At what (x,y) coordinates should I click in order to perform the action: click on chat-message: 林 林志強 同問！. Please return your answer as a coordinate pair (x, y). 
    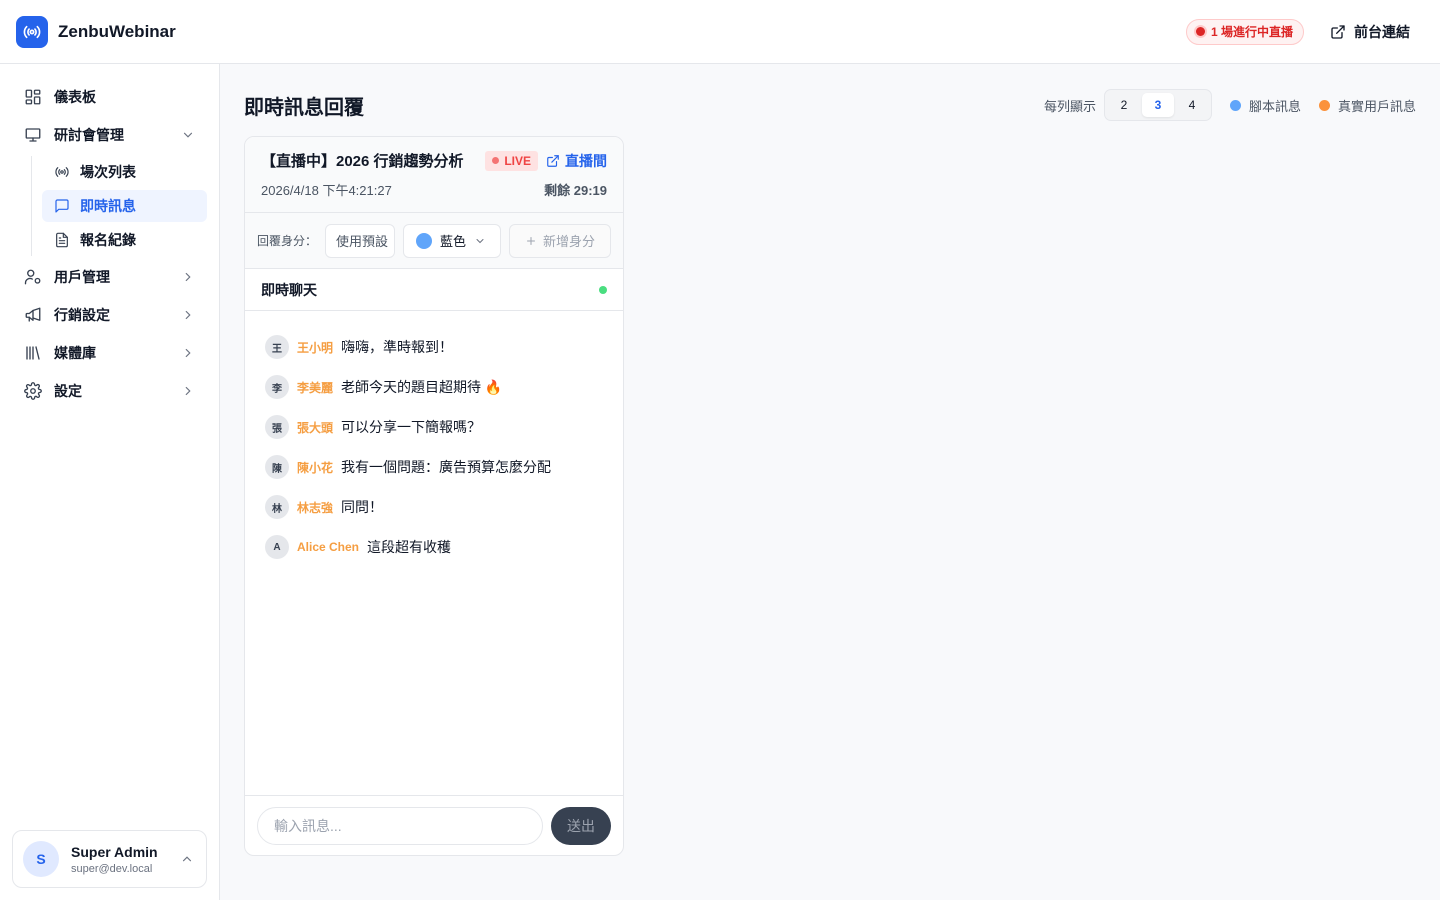
    Looking at the image, I should click on (434, 507).